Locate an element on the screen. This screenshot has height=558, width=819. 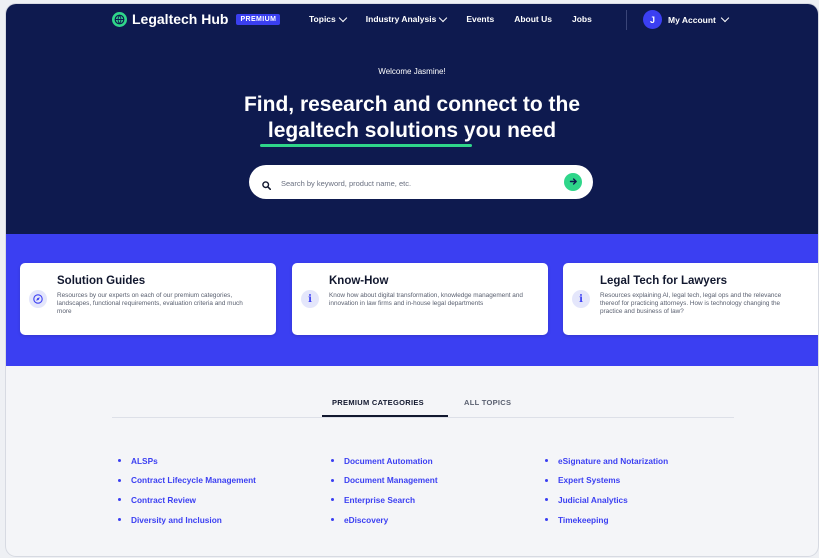
headline-line-2: legaltech solutions you need is located at coordinates (412, 130).